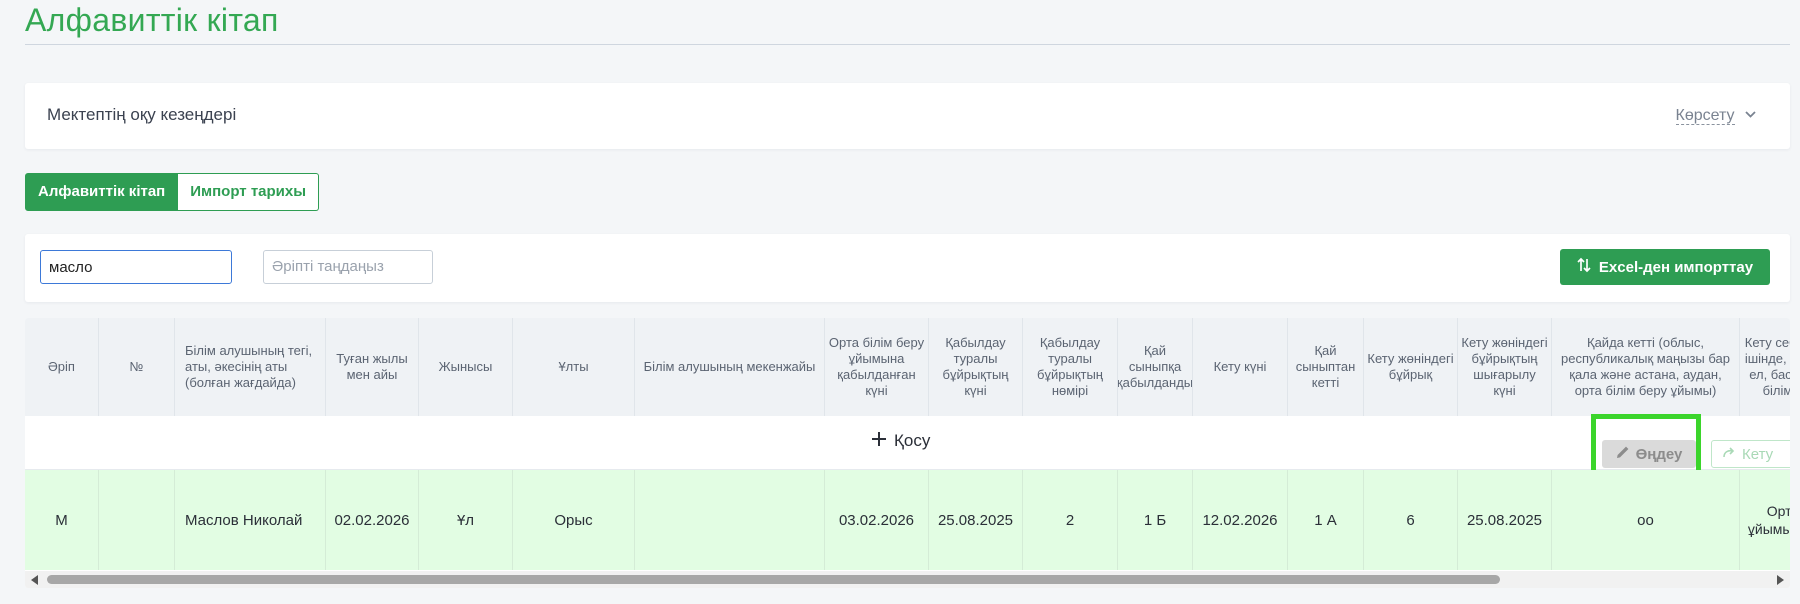 Image resolution: width=1800 pixels, height=604 pixels. Describe the element at coordinates (773, 579) in the screenshot. I see `scrollbar-thumb` at that location.